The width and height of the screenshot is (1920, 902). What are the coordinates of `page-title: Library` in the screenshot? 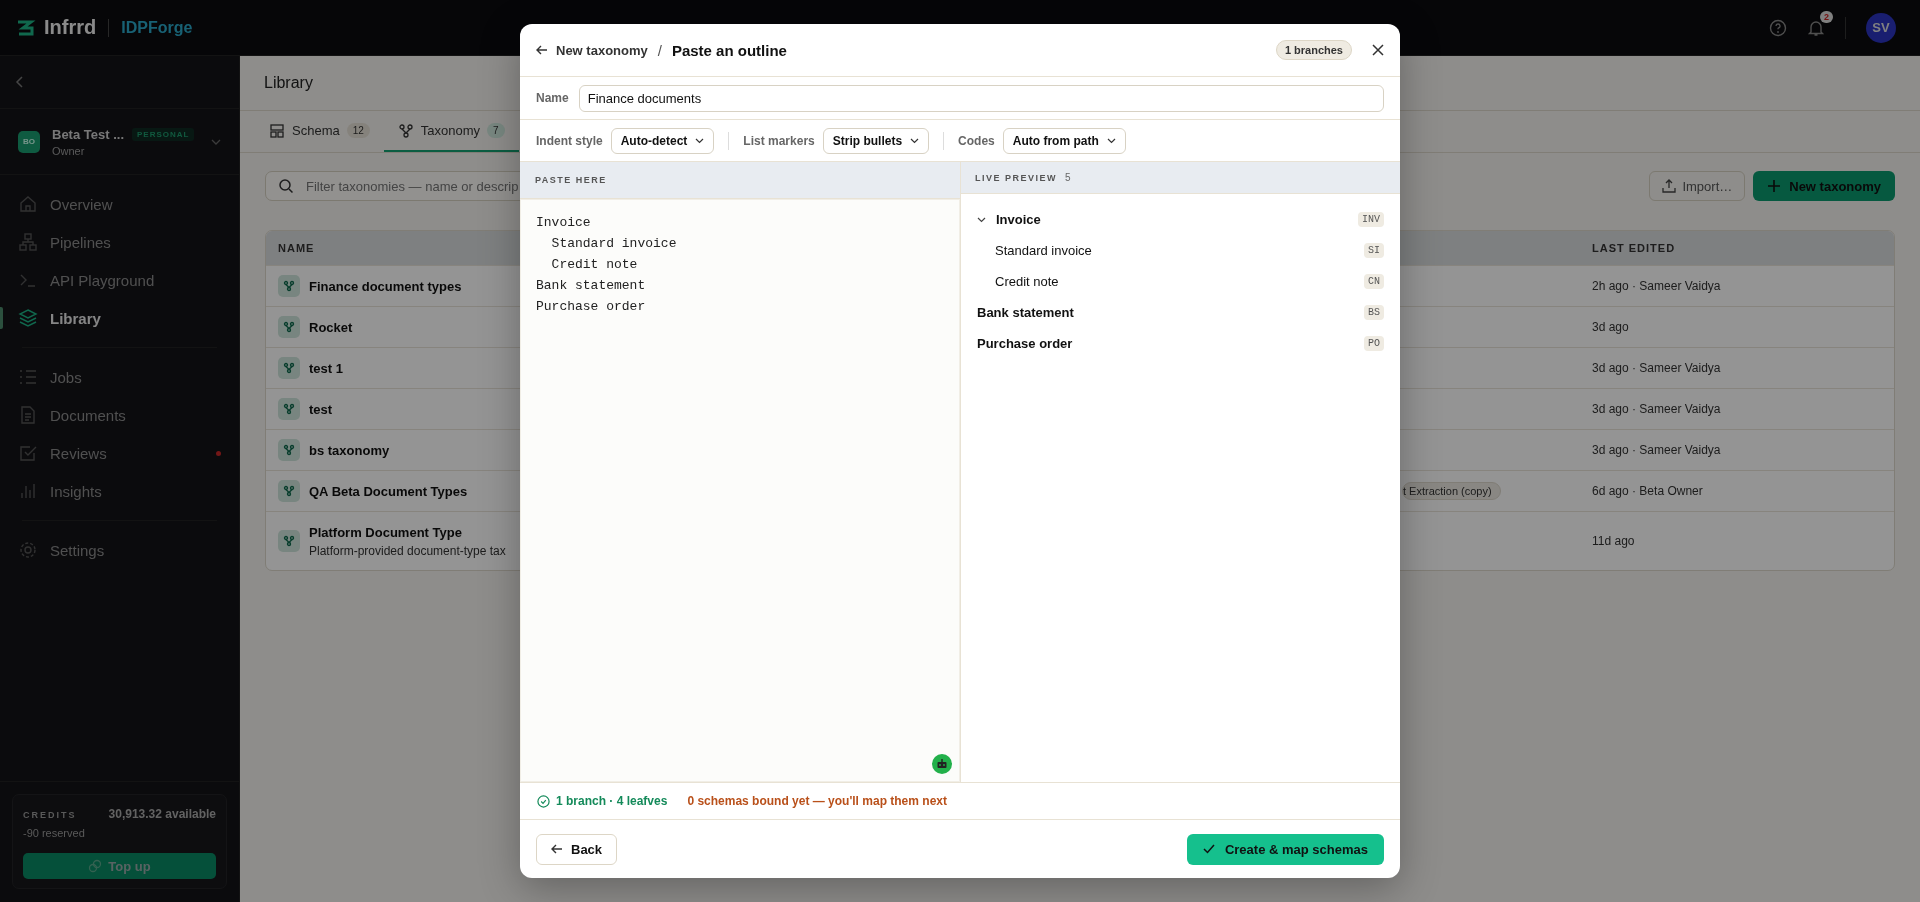 It's located at (288, 83).